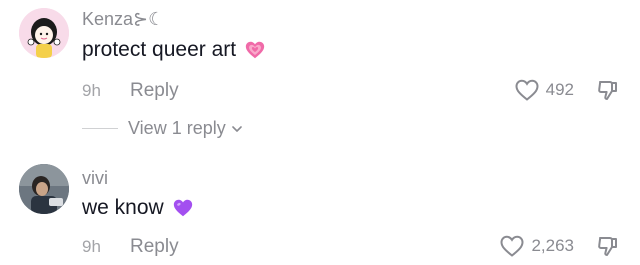  Describe the element at coordinates (559, 89) in the screenshot. I see `like-count: 492` at that location.